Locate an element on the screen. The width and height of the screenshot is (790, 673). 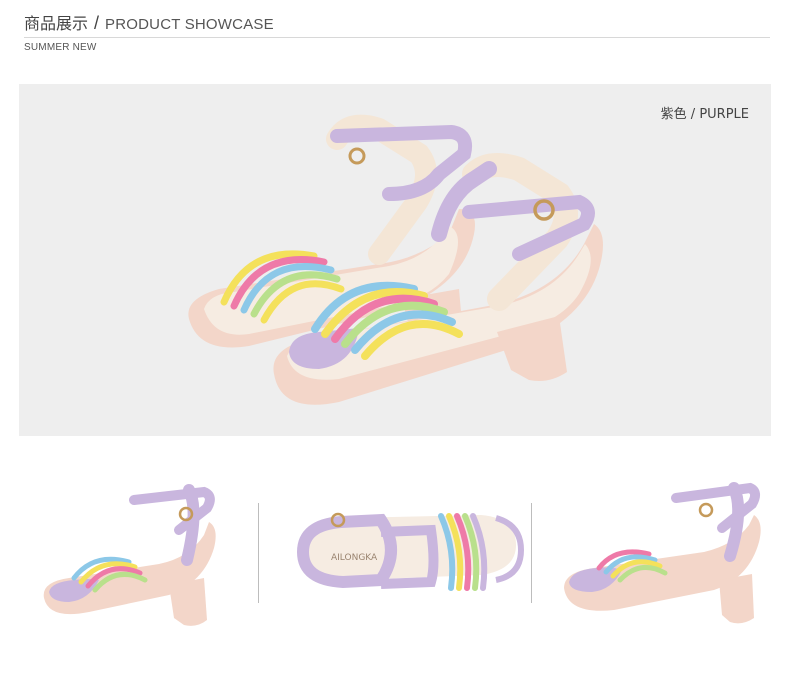
brand-logo-text: AILONGKA is located at coordinates (354, 558).